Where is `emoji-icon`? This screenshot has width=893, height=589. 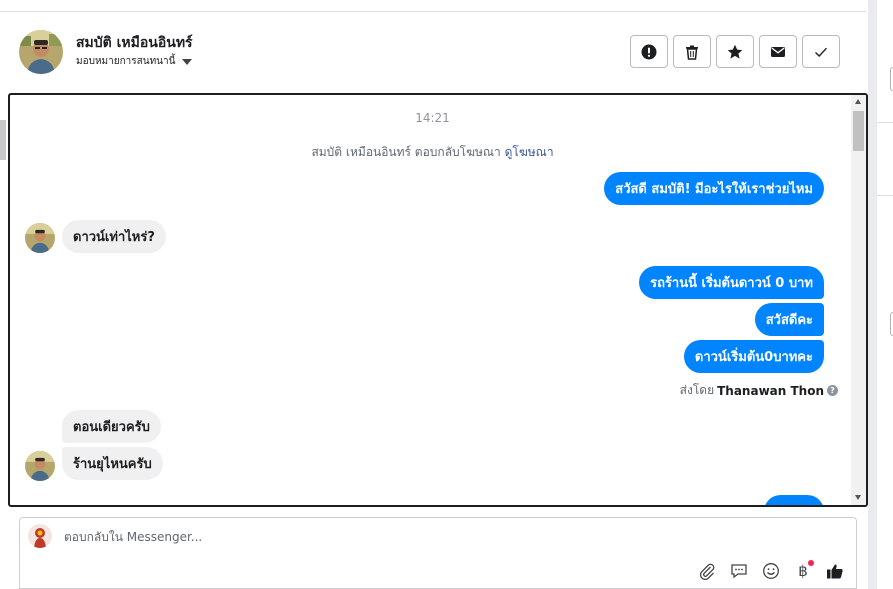
emoji-icon is located at coordinates (771, 571).